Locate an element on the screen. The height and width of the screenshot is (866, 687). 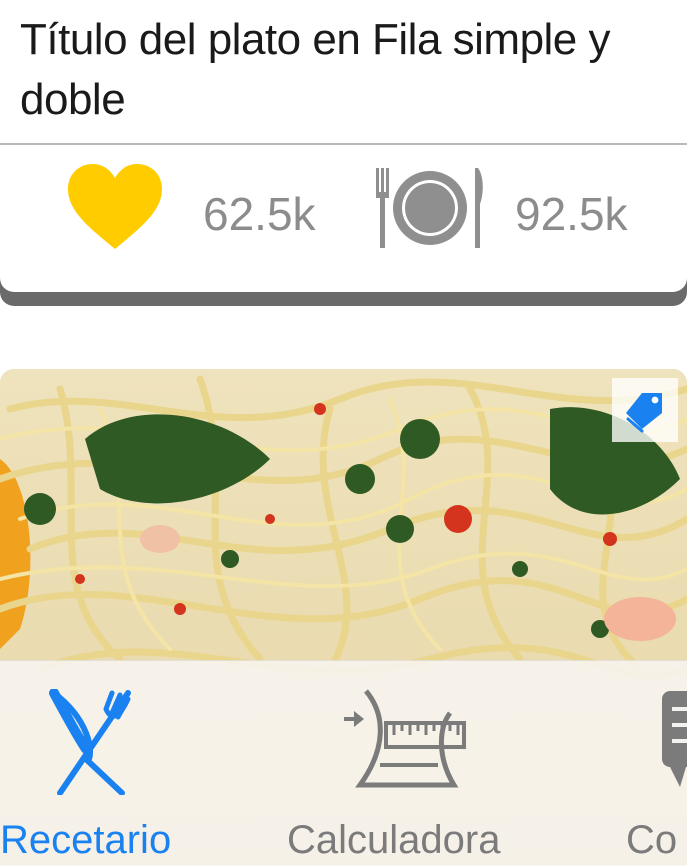
chat-icon is located at coordinates (674, 739).